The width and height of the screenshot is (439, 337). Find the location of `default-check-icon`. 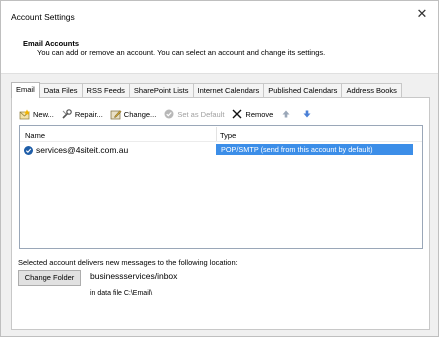

default-check-icon is located at coordinates (169, 114).